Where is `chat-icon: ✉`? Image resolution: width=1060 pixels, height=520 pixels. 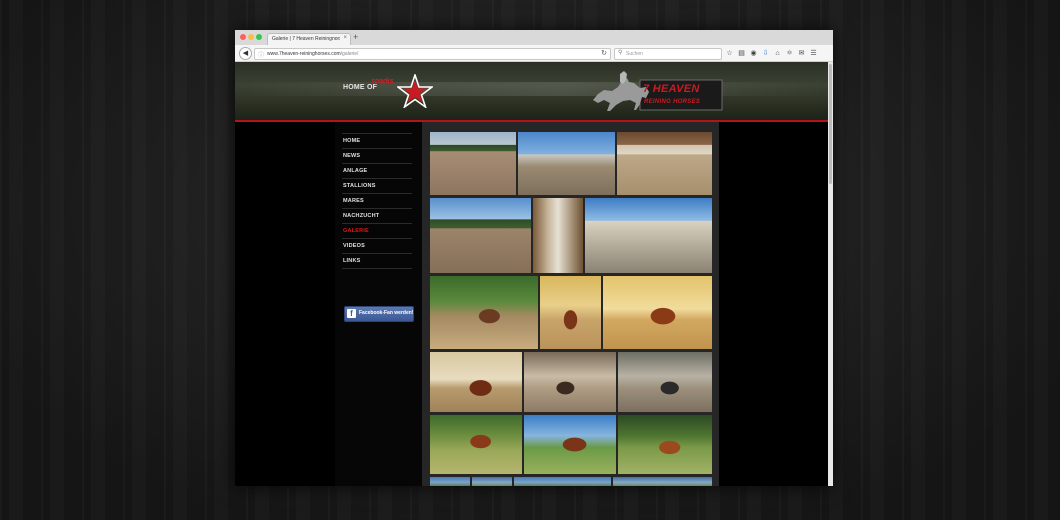
chat-icon: ✉ is located at coordinates (801, 53).